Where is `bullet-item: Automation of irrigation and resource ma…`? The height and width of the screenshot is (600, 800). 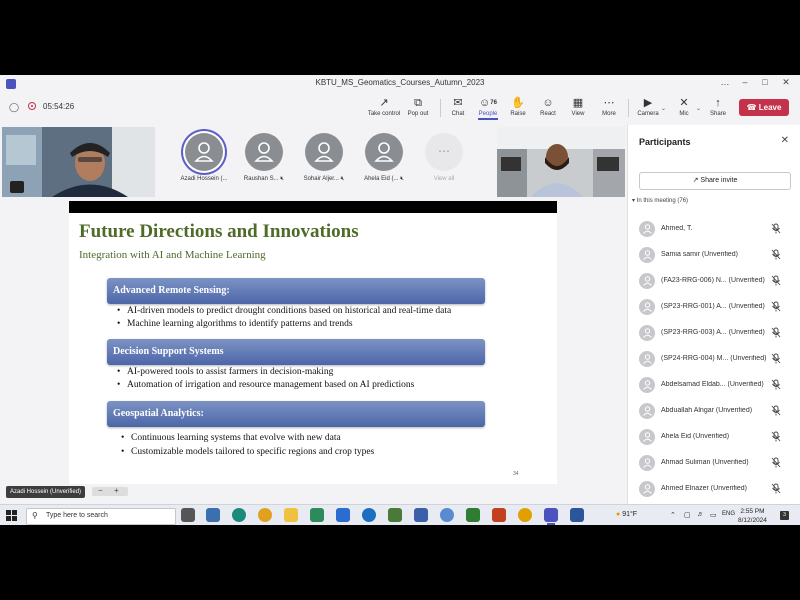
bullet-item: Automation of irrigation and resource ma… is located at coordinates (265, 385).